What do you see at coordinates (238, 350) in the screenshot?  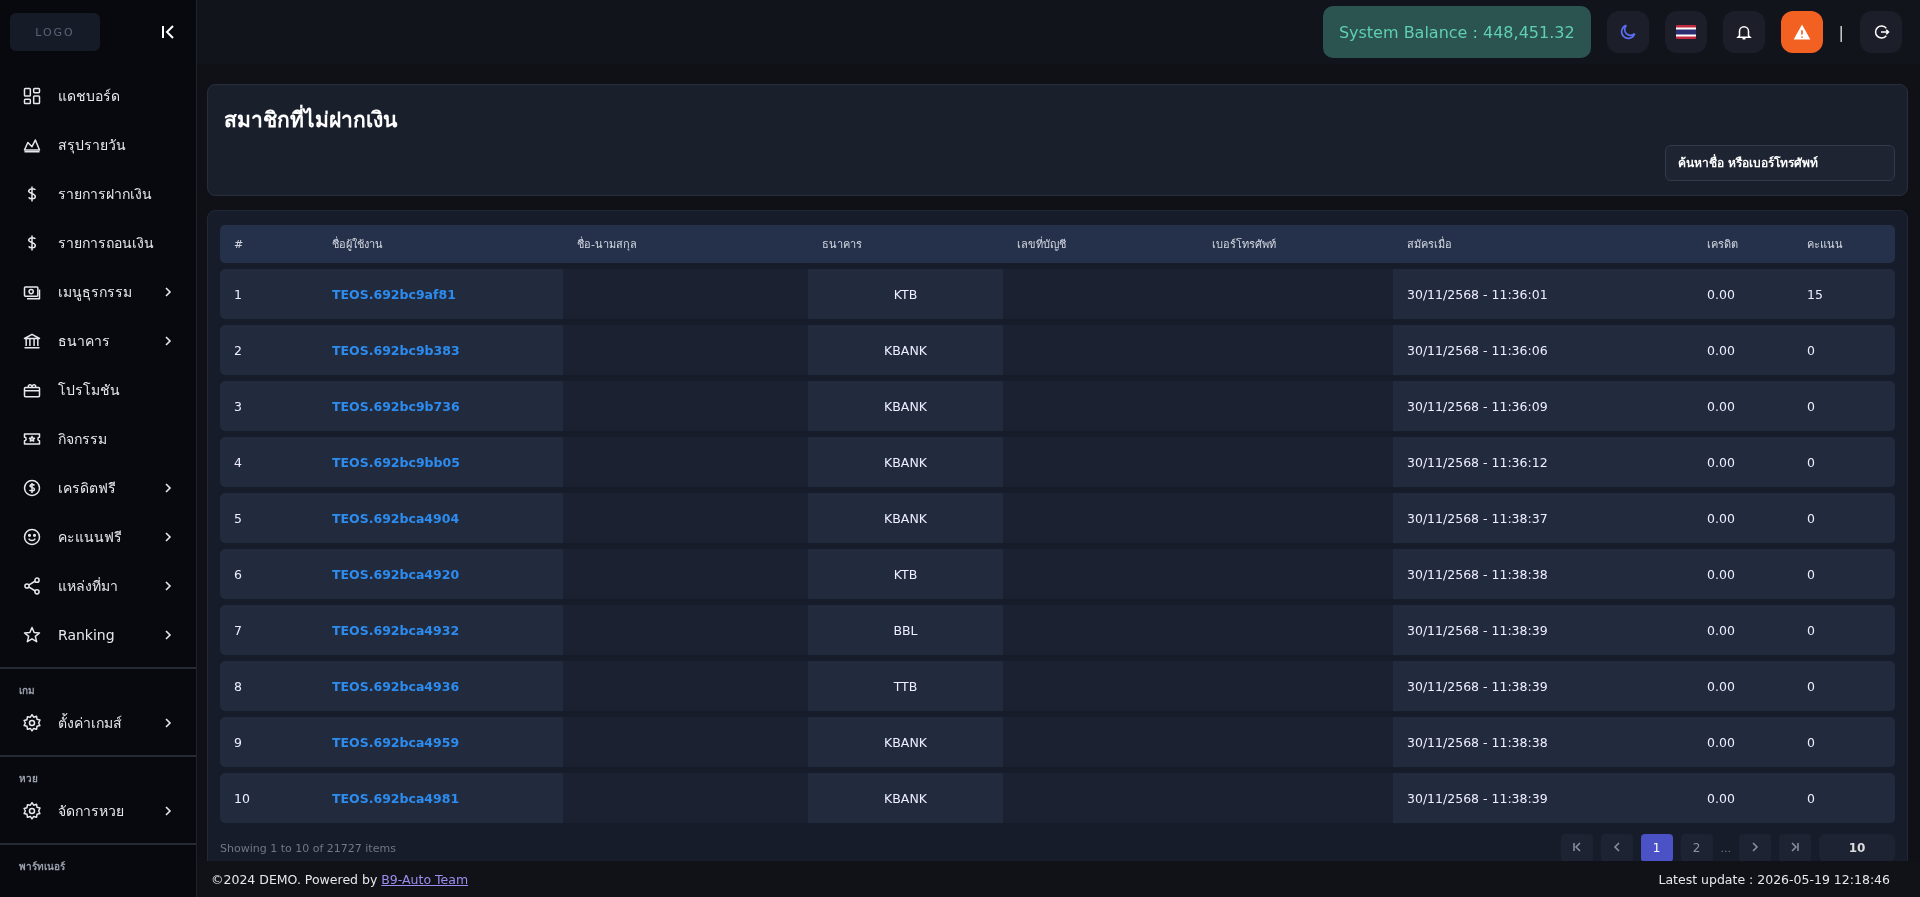 I see `table-cell-text: 2` at bounding box center [238, 350].